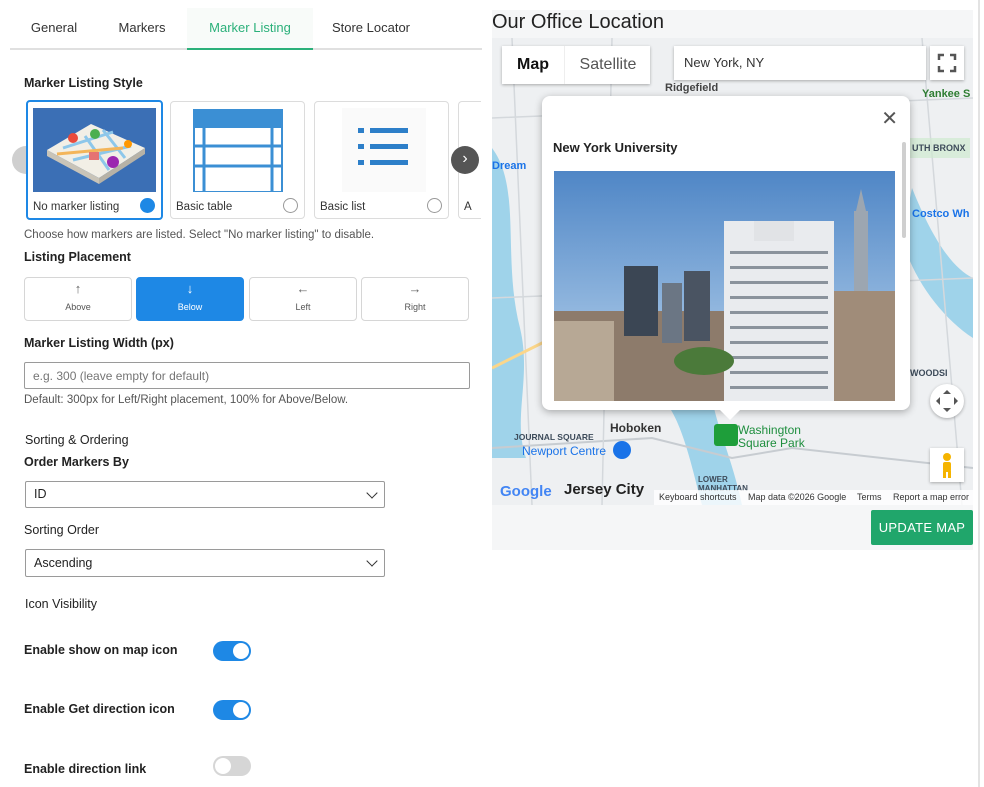 This screenshot has height=787, width=984. What do you see at coordinates (77, 440) in the screenshot?
I see `sorting-section-title: Sorting & Ordering` at bounding box center [77, 440].